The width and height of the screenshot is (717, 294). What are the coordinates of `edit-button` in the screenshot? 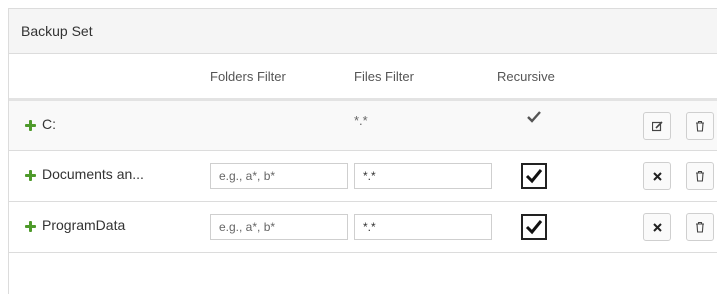 It's located at (657, 126).